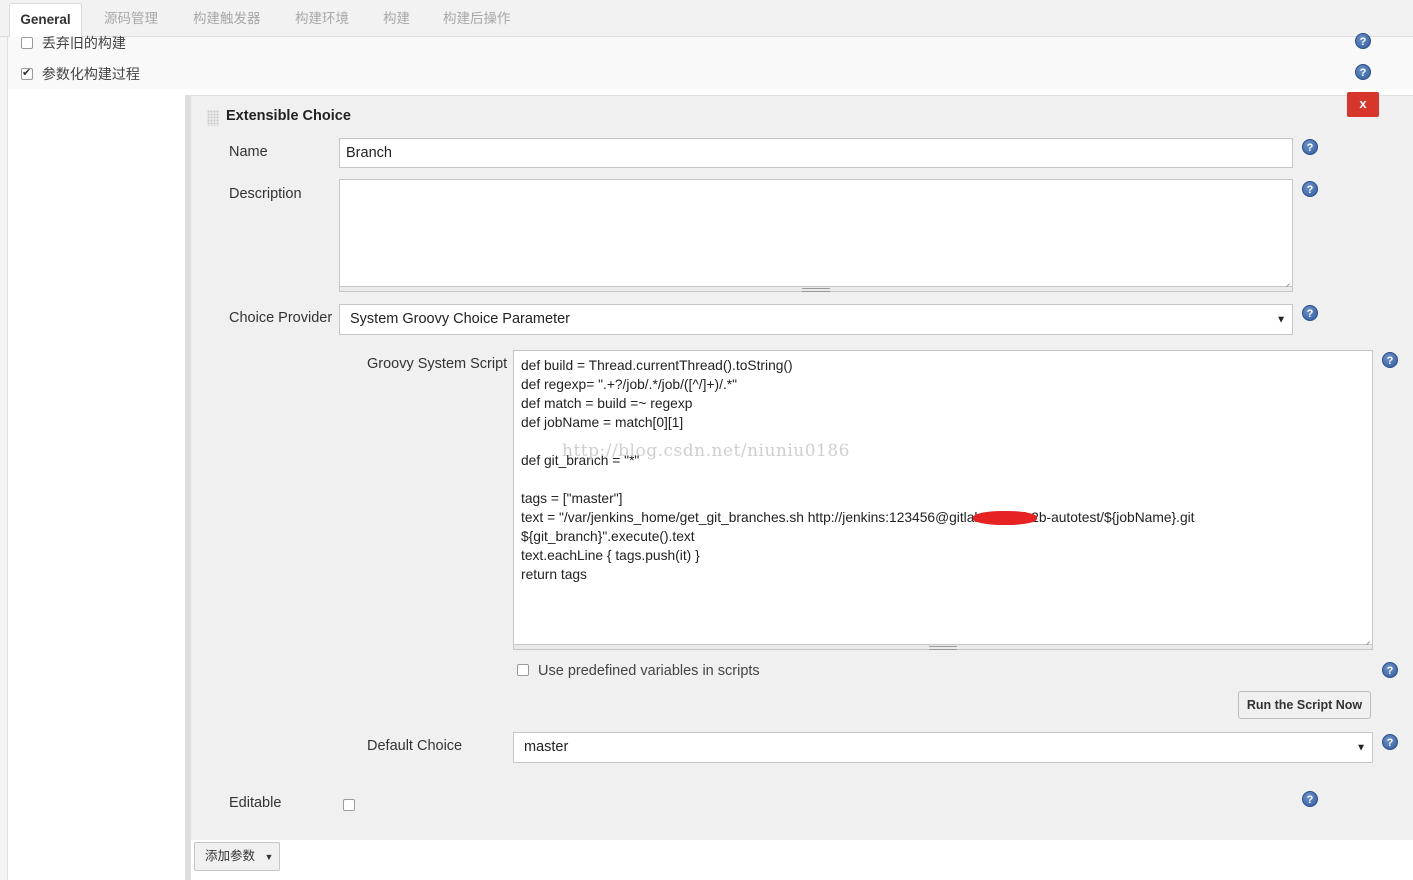 This screenshot has height=880, width=1413. I want to click on tab-build-triggers: 构建触发器, so click(227, 18).